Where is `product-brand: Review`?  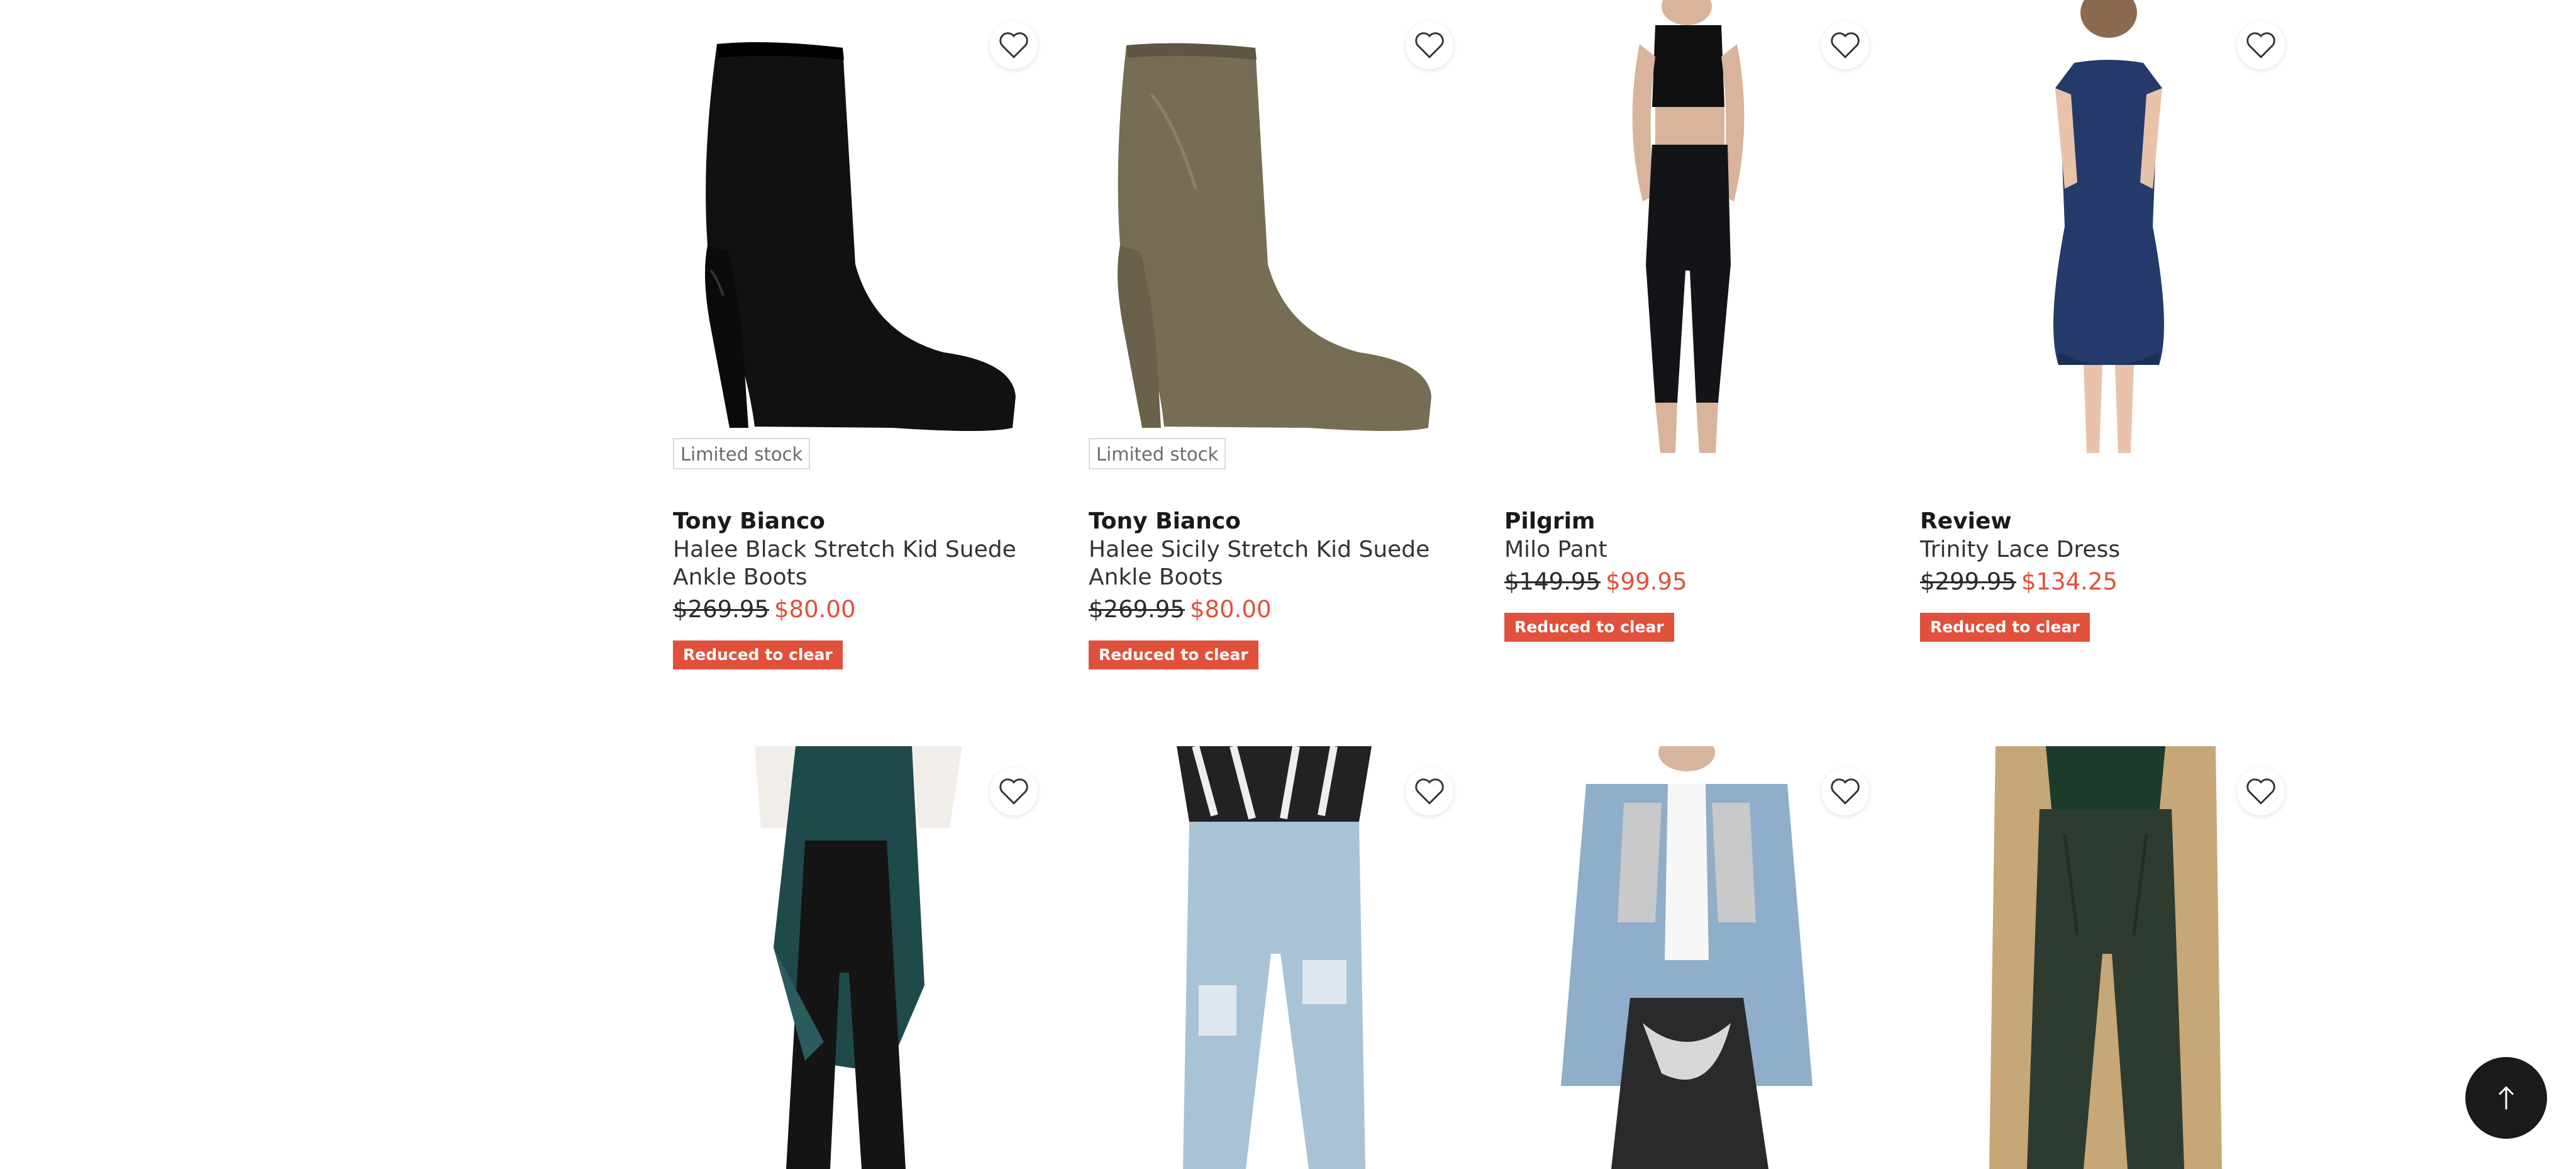 product-brand: Review is located at coordinates (2105, 521).